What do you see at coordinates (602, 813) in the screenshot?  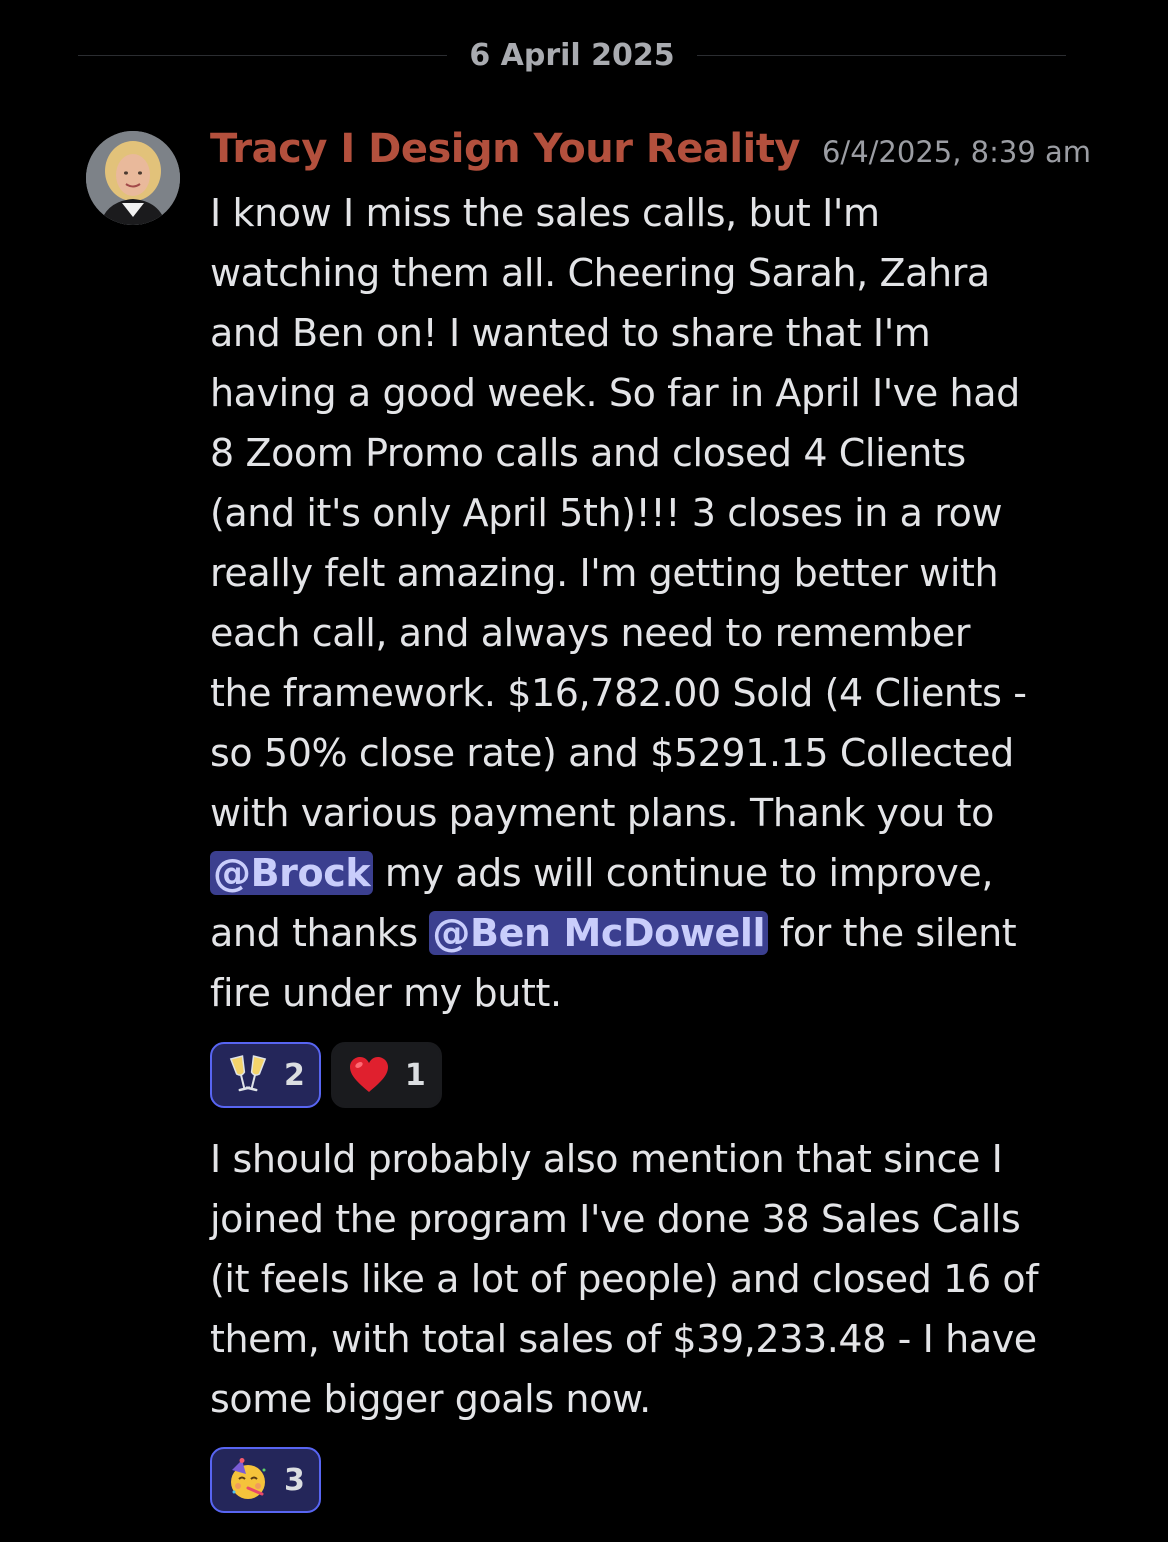 I see `message-line: with various payment plans. Thank you to` at bounding box center [602, 813].